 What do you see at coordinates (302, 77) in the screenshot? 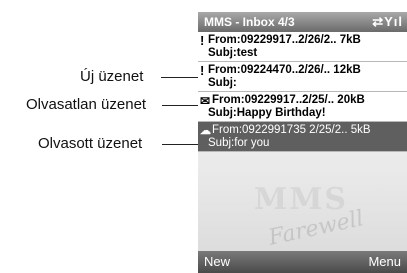
I see `message-row-new-2: ! From:09224470..2/26/.. 12kB Subj:` at bounding box center [302, 77].